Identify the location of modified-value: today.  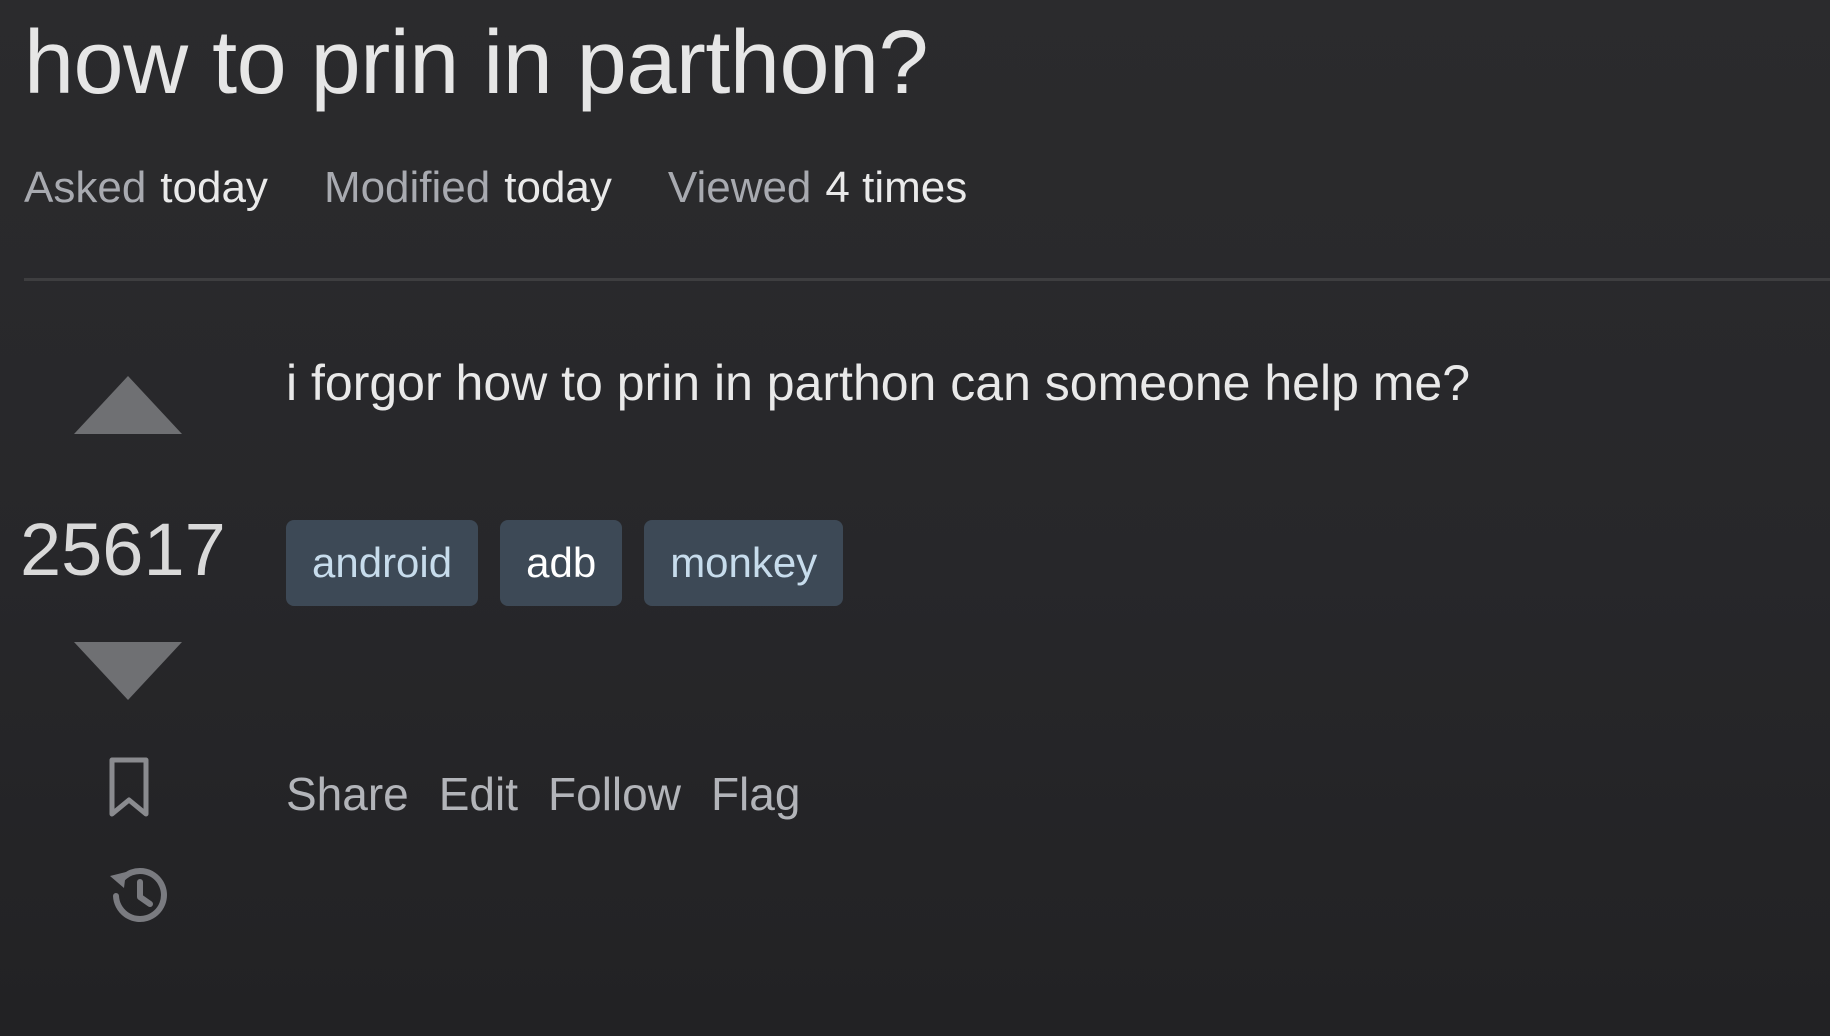
(558, 187).